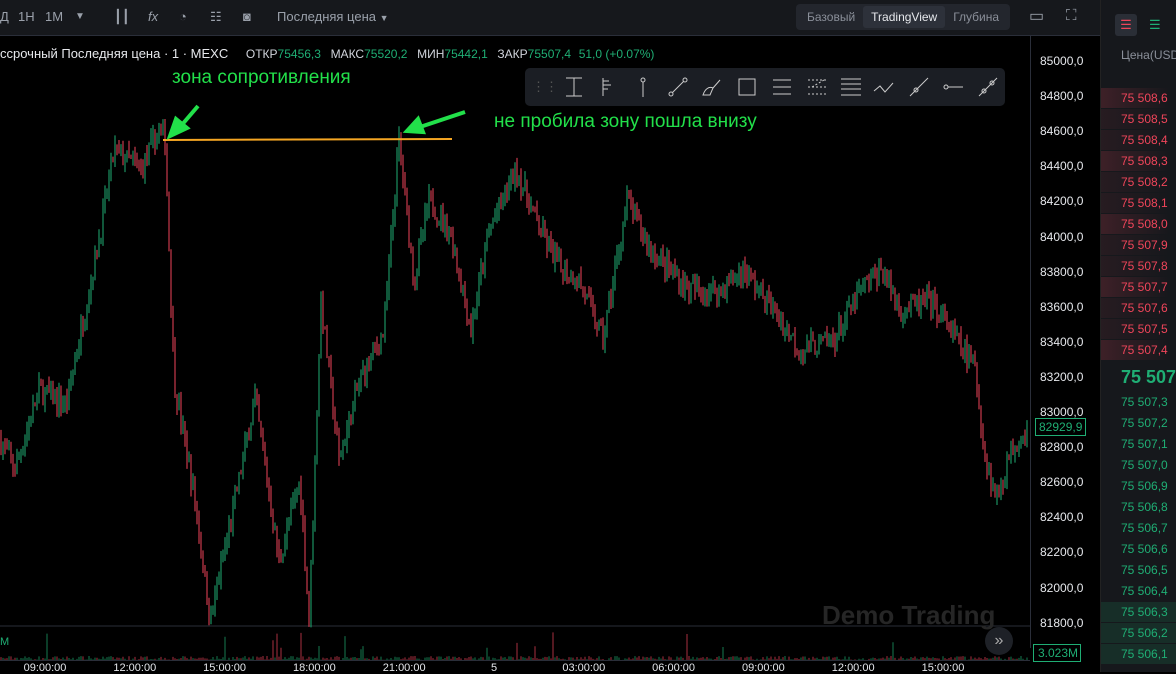  Describe the element at coordinates (1138, 570) in the screenshot. I see `bid-row: 75 506,5` at that location.